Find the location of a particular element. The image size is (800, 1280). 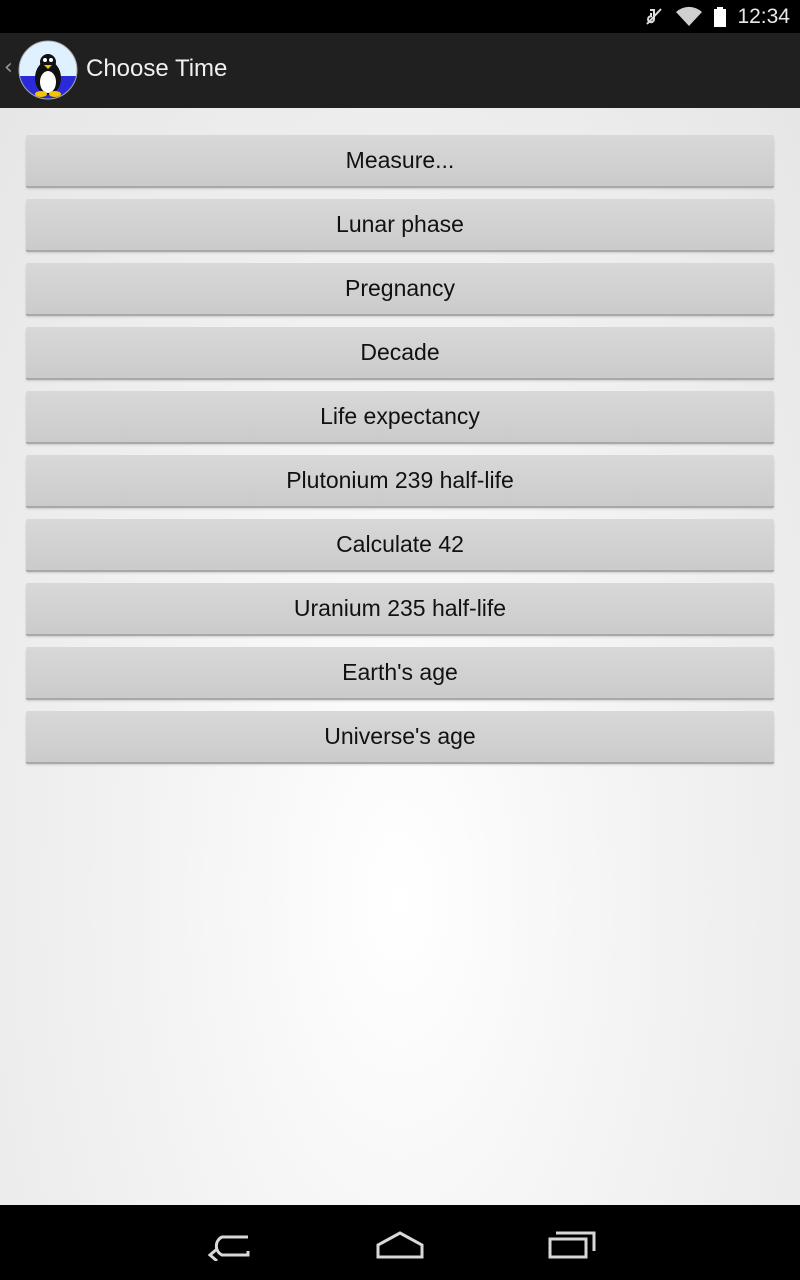

uranium-235-half-life-button: Uranium 235 half-life is located at coordinates (400, 608).